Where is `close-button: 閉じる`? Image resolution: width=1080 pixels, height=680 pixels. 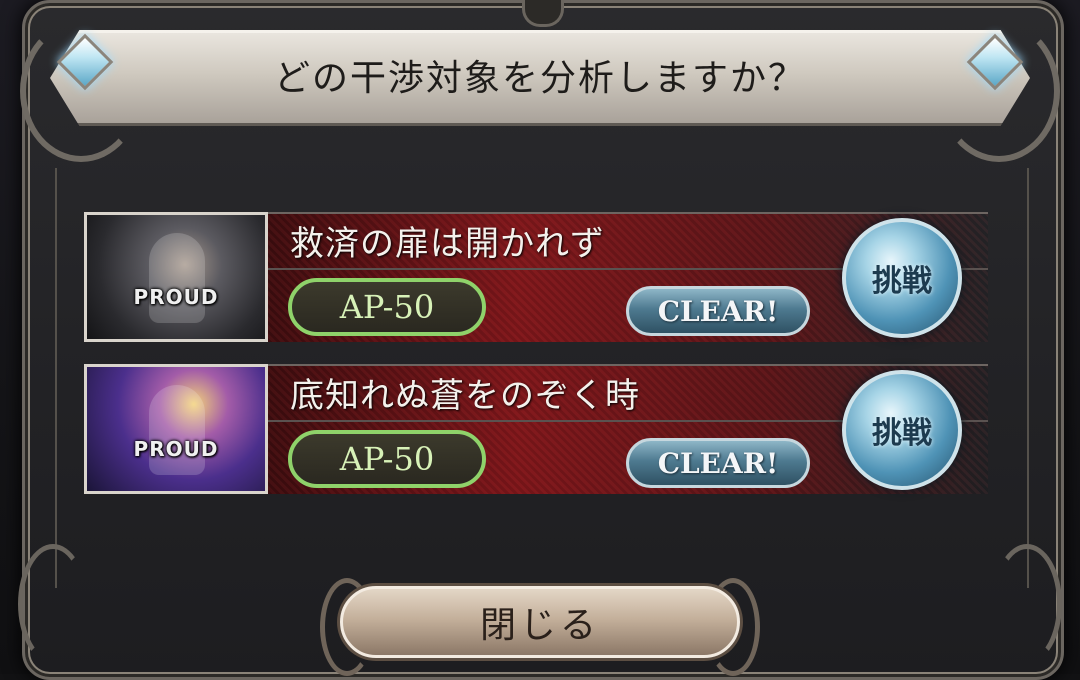 close-button: 閉じる is located at coordinates (540, 622).